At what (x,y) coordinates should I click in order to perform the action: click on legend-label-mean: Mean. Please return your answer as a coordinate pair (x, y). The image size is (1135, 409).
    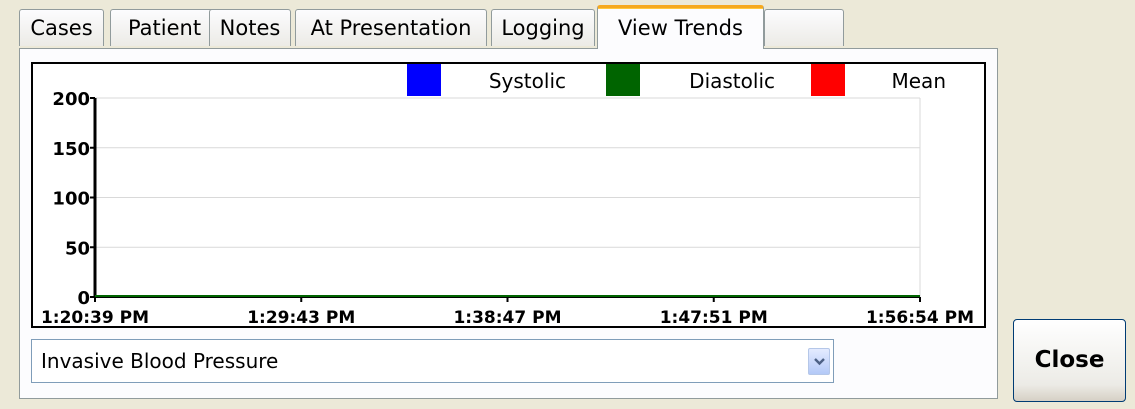
    Looking at the image, I should click on (919, 81).